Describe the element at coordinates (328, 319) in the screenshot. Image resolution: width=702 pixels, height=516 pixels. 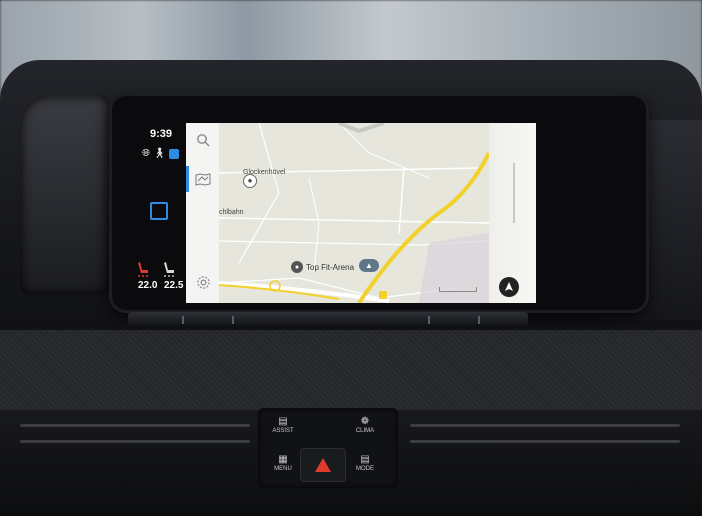
I see `touch-slider-bar` at that location.